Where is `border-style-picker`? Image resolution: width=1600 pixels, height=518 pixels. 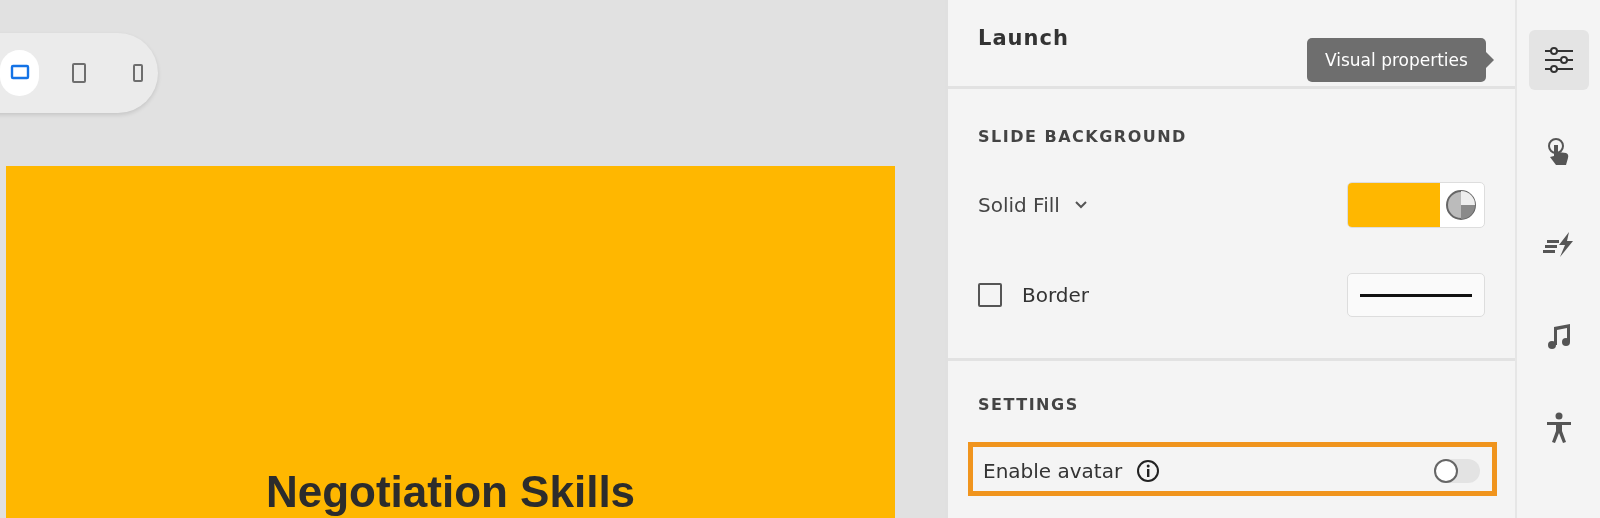 border-style-picker is located at coordinates (1416, 295).